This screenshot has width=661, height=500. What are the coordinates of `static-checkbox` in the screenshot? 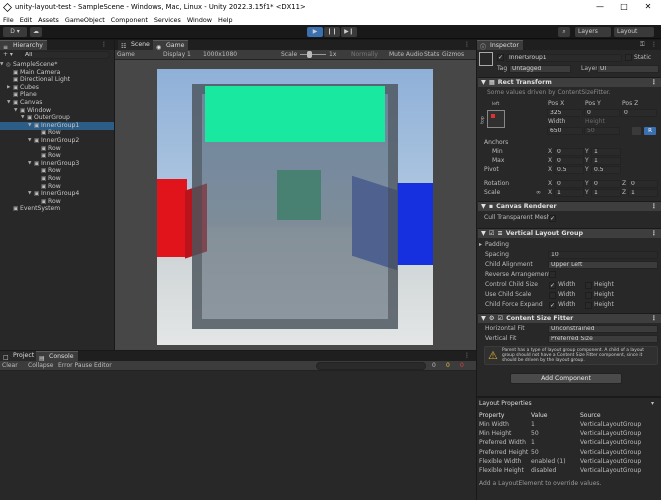 It's located at (628, 57).